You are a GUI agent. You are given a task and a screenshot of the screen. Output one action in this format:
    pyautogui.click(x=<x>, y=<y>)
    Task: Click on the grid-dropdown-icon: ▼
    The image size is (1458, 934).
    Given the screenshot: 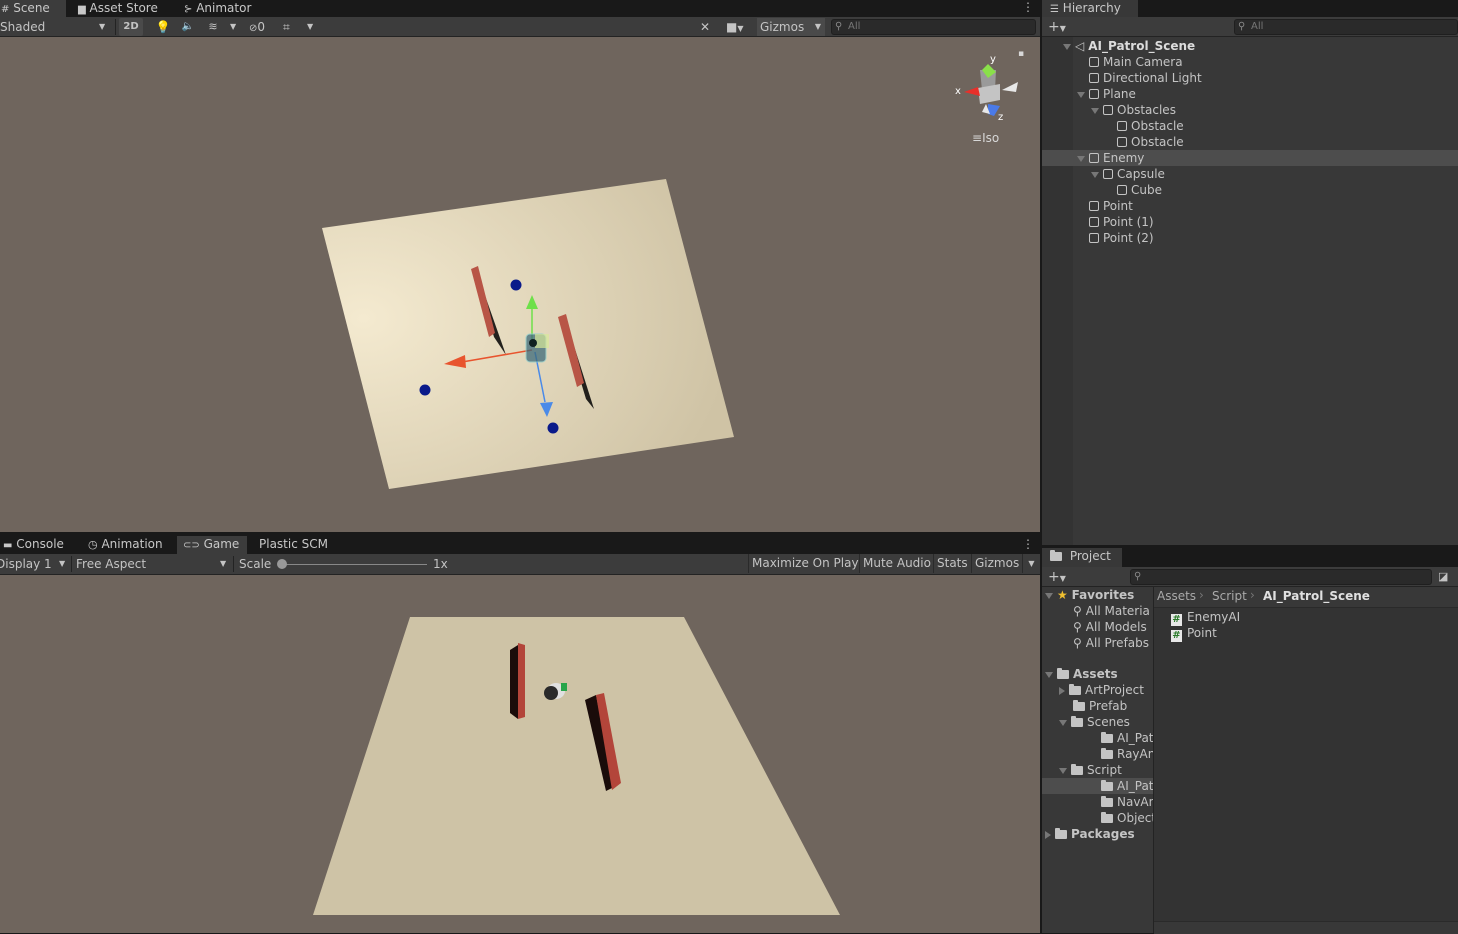 What is the action you would take?
    pyautogui.click(x=310, y=27)
    